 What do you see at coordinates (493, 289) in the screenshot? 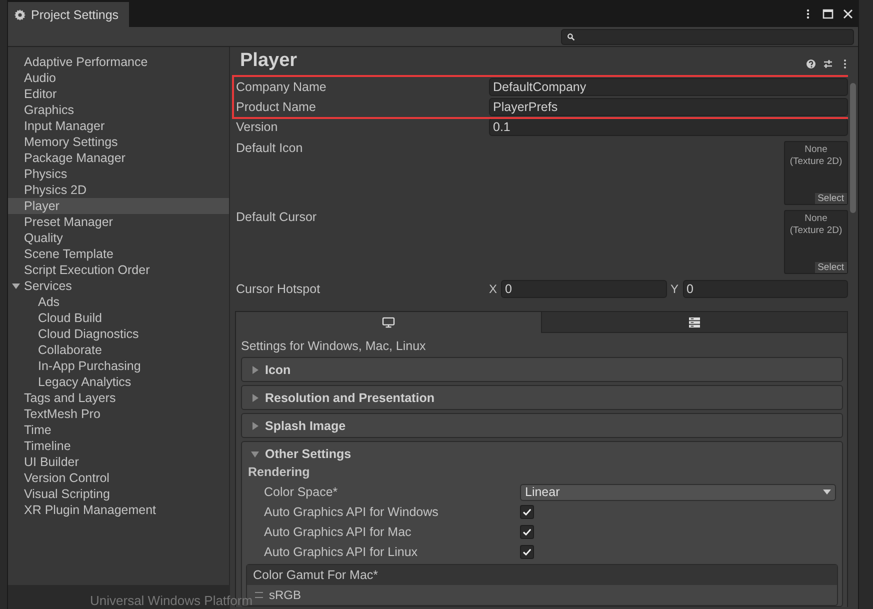
I see `axis-label: X` at bounding box center [493, 289].